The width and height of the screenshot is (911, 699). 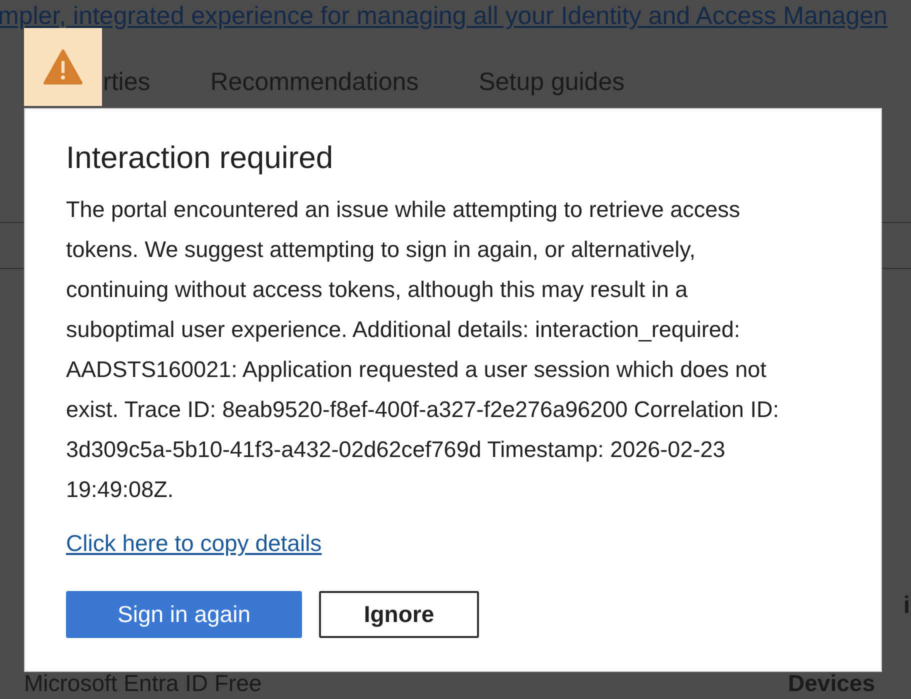 What do you see at coordinates (200, 157) in the screenshot?
I see `dialog-title: Interaction required` at bounding box center [200, 157].